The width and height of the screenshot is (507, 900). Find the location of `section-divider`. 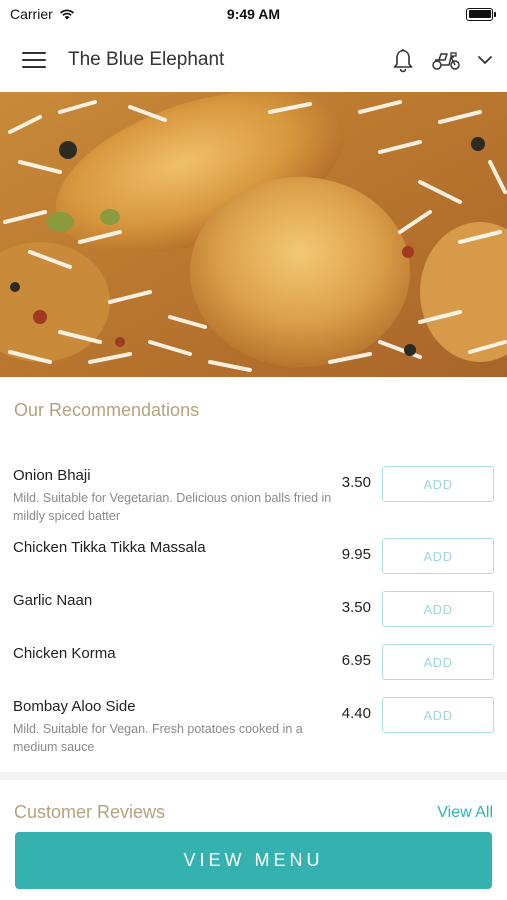

section-divider is located at coordinates (253, 776).